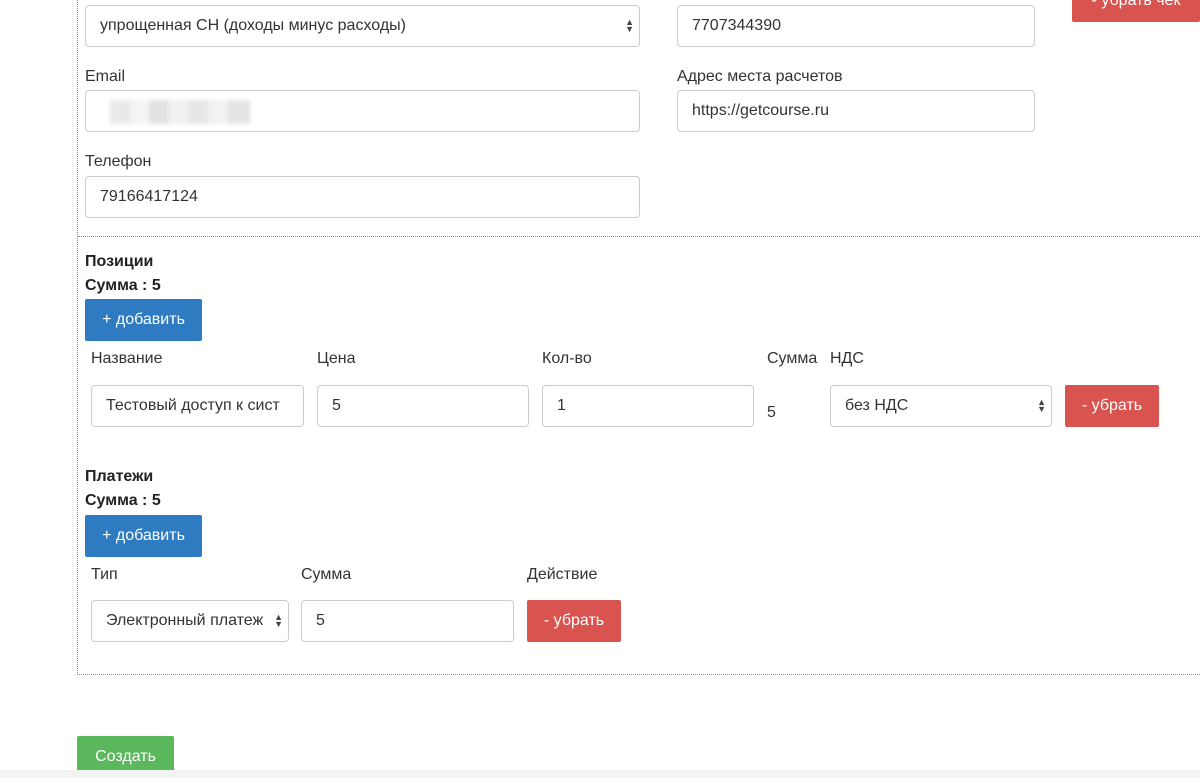  I want to click on address-value: https://getcourse.ru, so click(760, 110).